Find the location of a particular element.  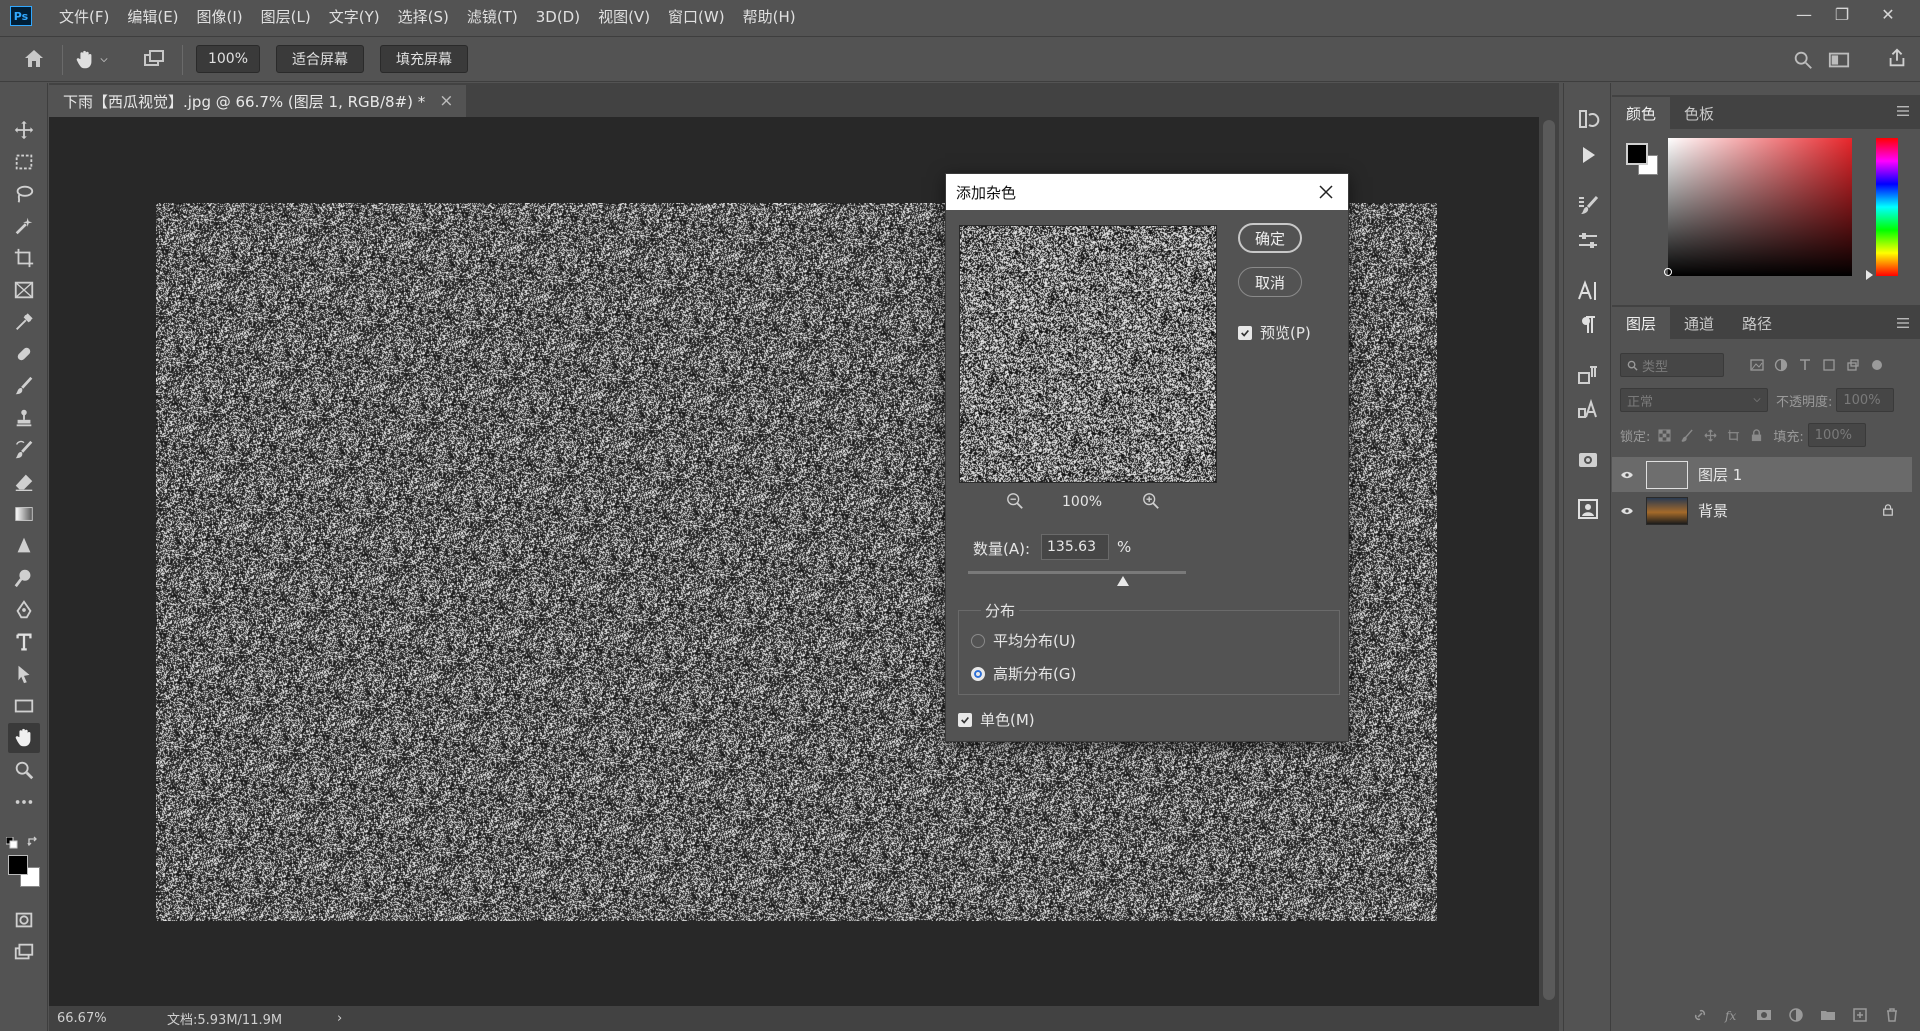

lock-artboard-icon is located at coordinates (1733, 435).